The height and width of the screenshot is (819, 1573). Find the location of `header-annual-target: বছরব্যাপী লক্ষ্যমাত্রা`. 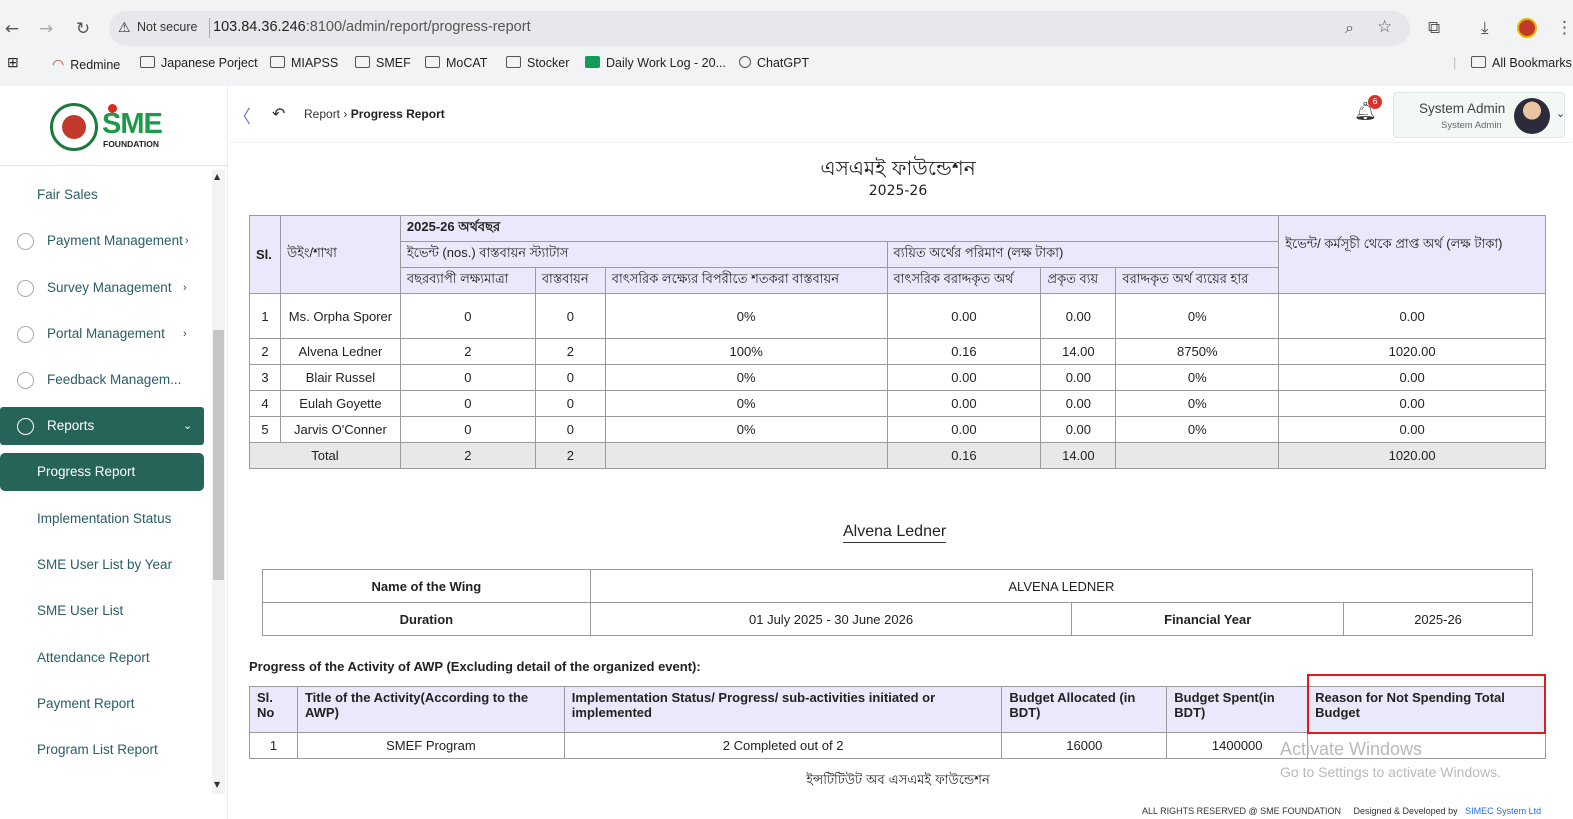

header-annual-target: বছরব্যাপী লক্ষ্যমাত্রা is located at coordinates (467, 280).